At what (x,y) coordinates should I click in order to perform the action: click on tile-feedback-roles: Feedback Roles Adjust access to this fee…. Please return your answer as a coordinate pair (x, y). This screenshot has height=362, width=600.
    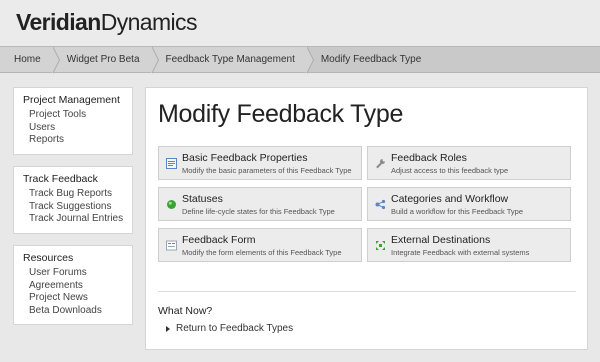
    Looking at the image, I should click on (469, 163).